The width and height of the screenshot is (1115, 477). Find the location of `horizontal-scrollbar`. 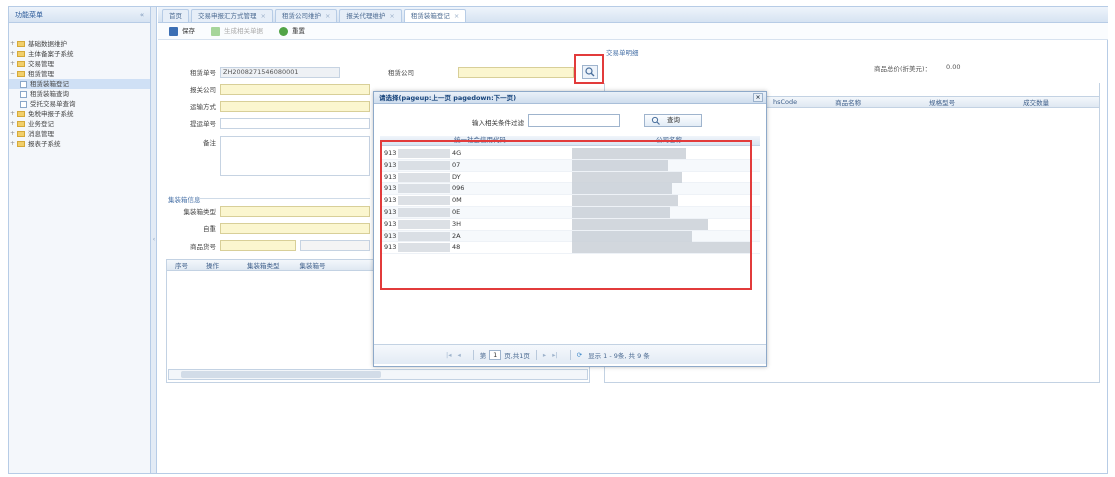

horizontal-scrollbar is located at coordinates (378, 374).